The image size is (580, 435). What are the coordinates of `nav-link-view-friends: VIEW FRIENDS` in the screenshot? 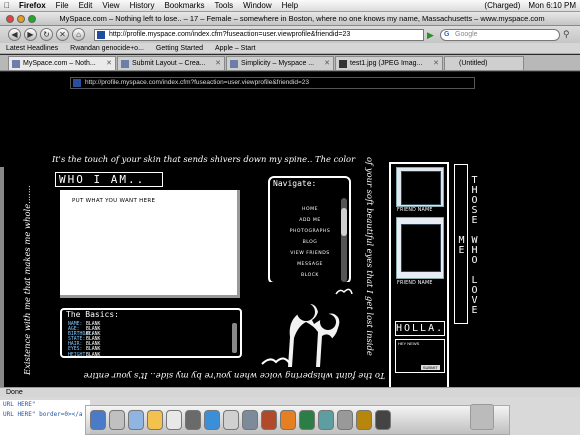 It's located at (310, 253).